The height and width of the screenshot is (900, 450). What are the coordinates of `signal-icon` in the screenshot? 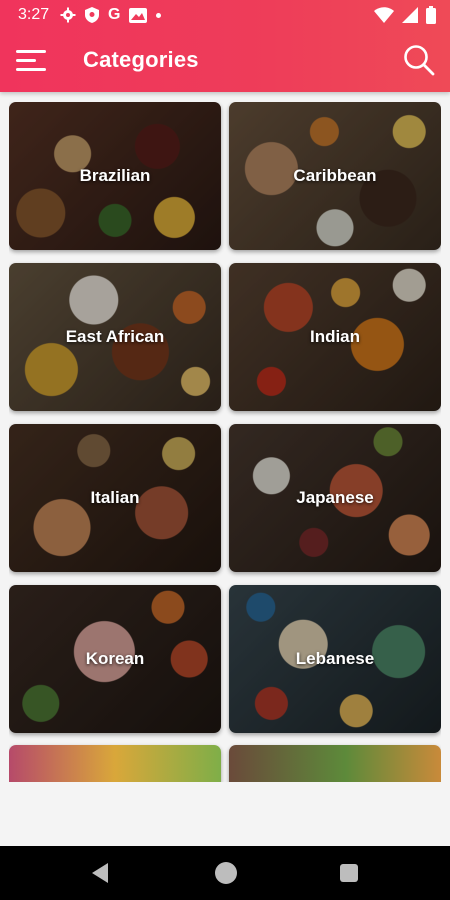 It's located at (410, 15).